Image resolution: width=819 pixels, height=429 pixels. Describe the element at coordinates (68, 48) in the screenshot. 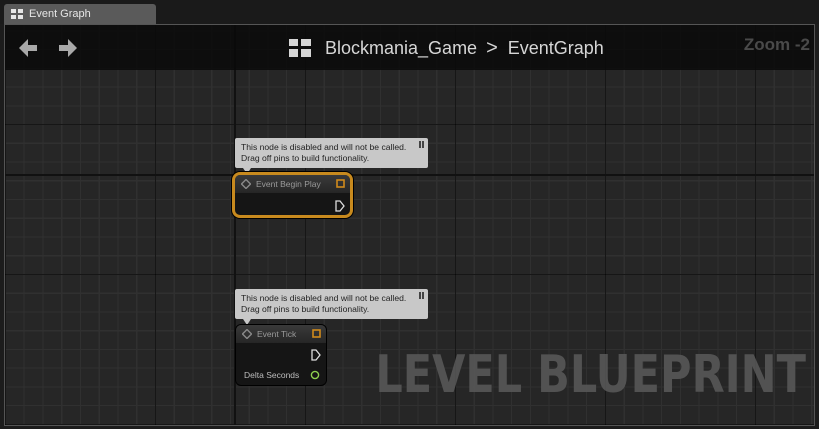

I see `forward-arrow-icon` at that location.